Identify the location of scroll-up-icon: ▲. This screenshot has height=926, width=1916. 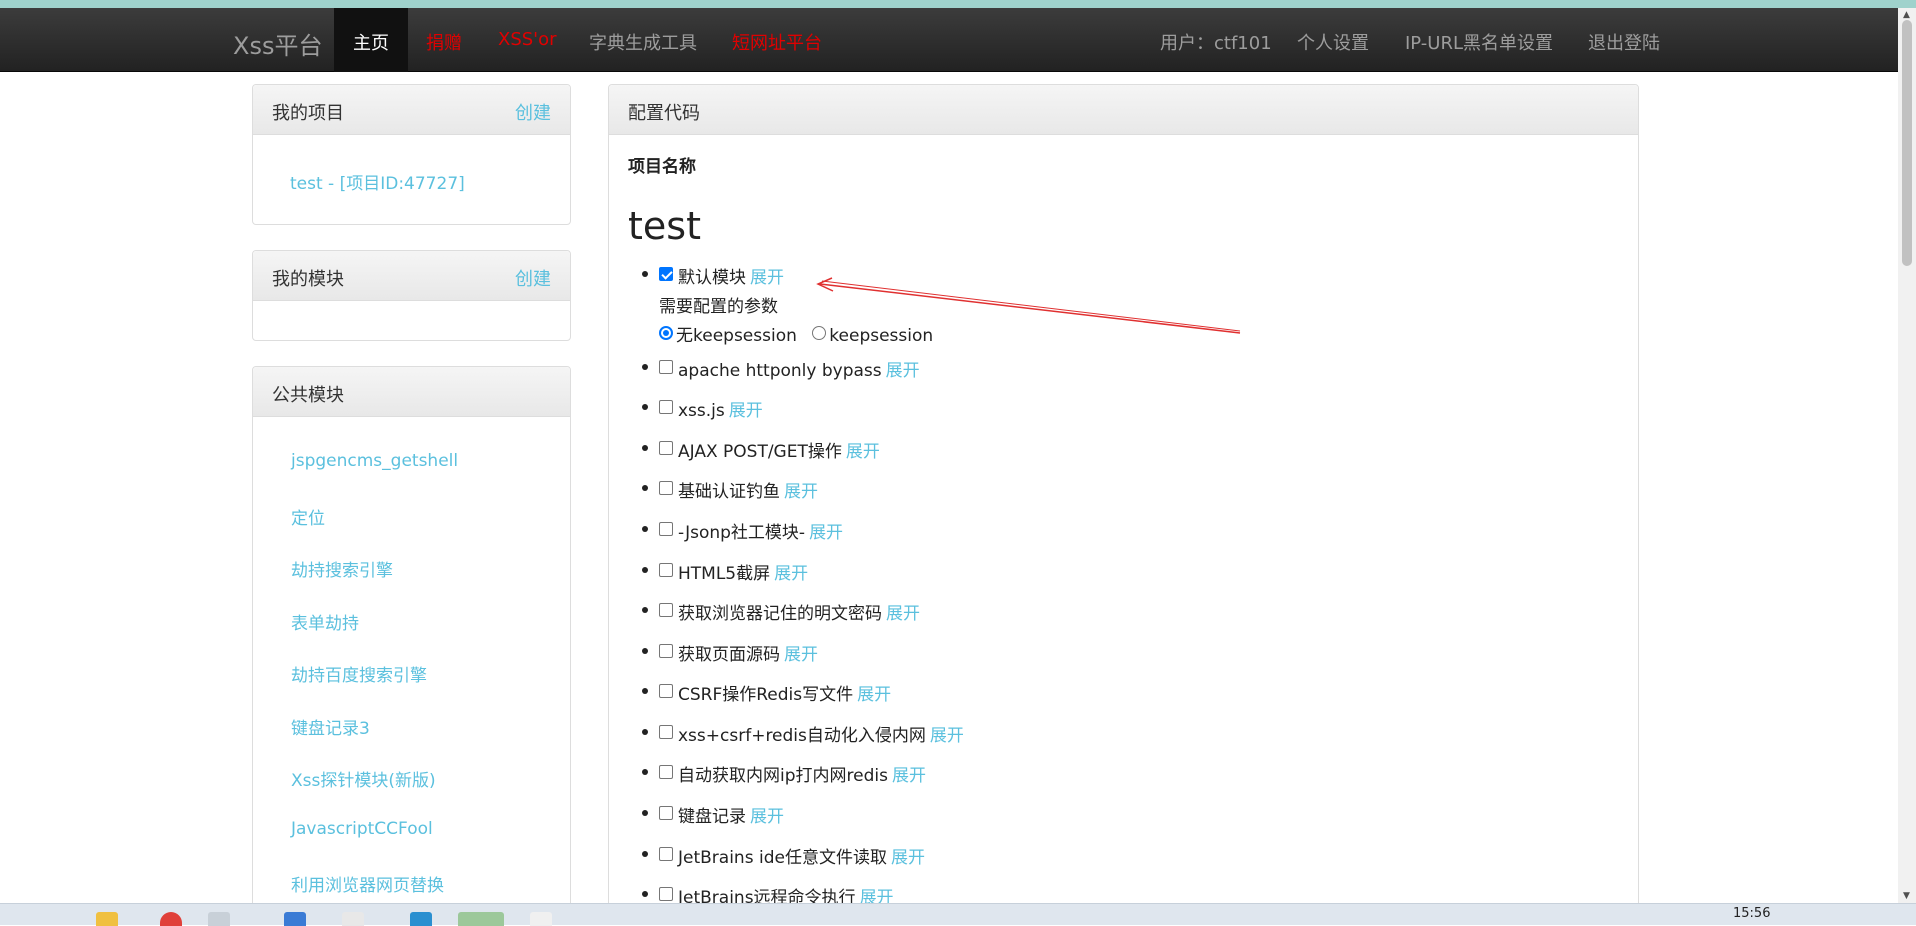
(1906, 15).